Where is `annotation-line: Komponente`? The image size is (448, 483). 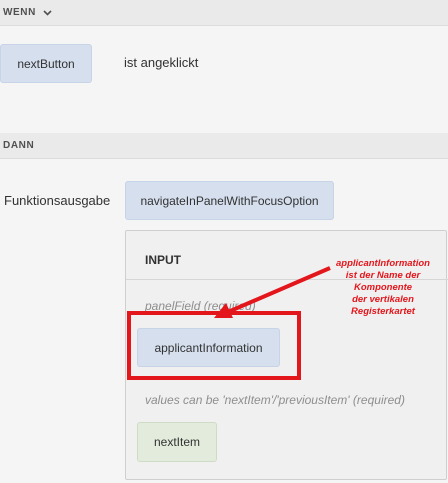
annotation-line: Komponente is located at coordinates (383, 287).